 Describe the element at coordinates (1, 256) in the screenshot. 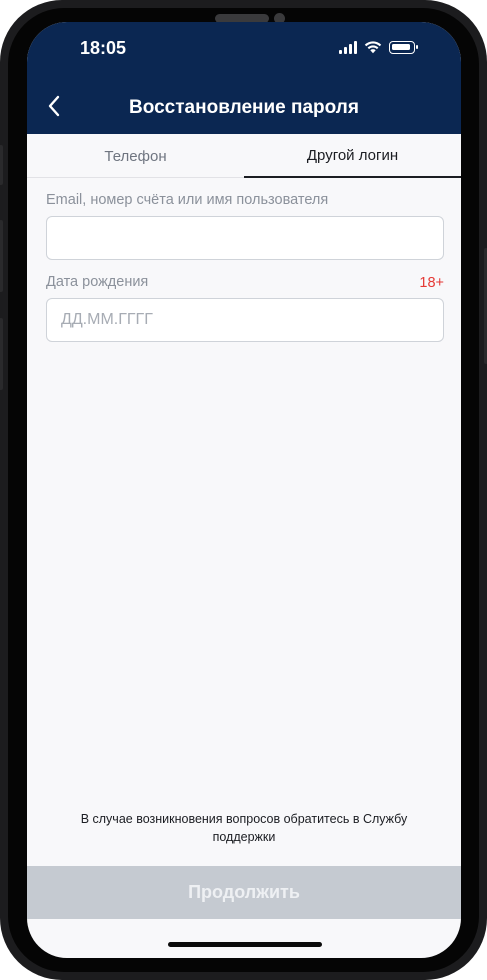

I see `phone-volume-up-button` at that location.